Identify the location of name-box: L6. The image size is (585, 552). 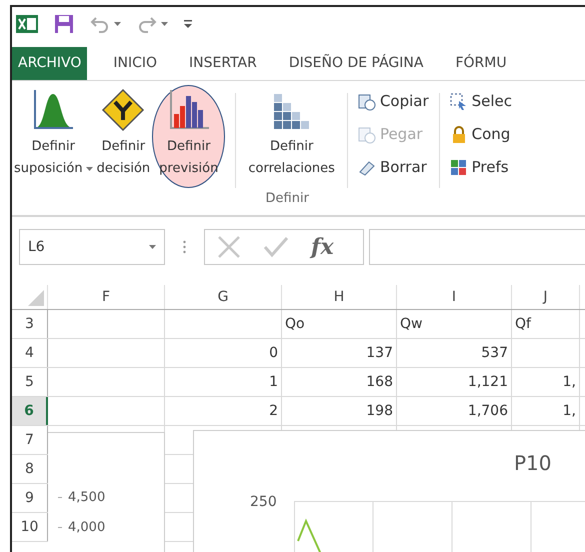
(92, 247).